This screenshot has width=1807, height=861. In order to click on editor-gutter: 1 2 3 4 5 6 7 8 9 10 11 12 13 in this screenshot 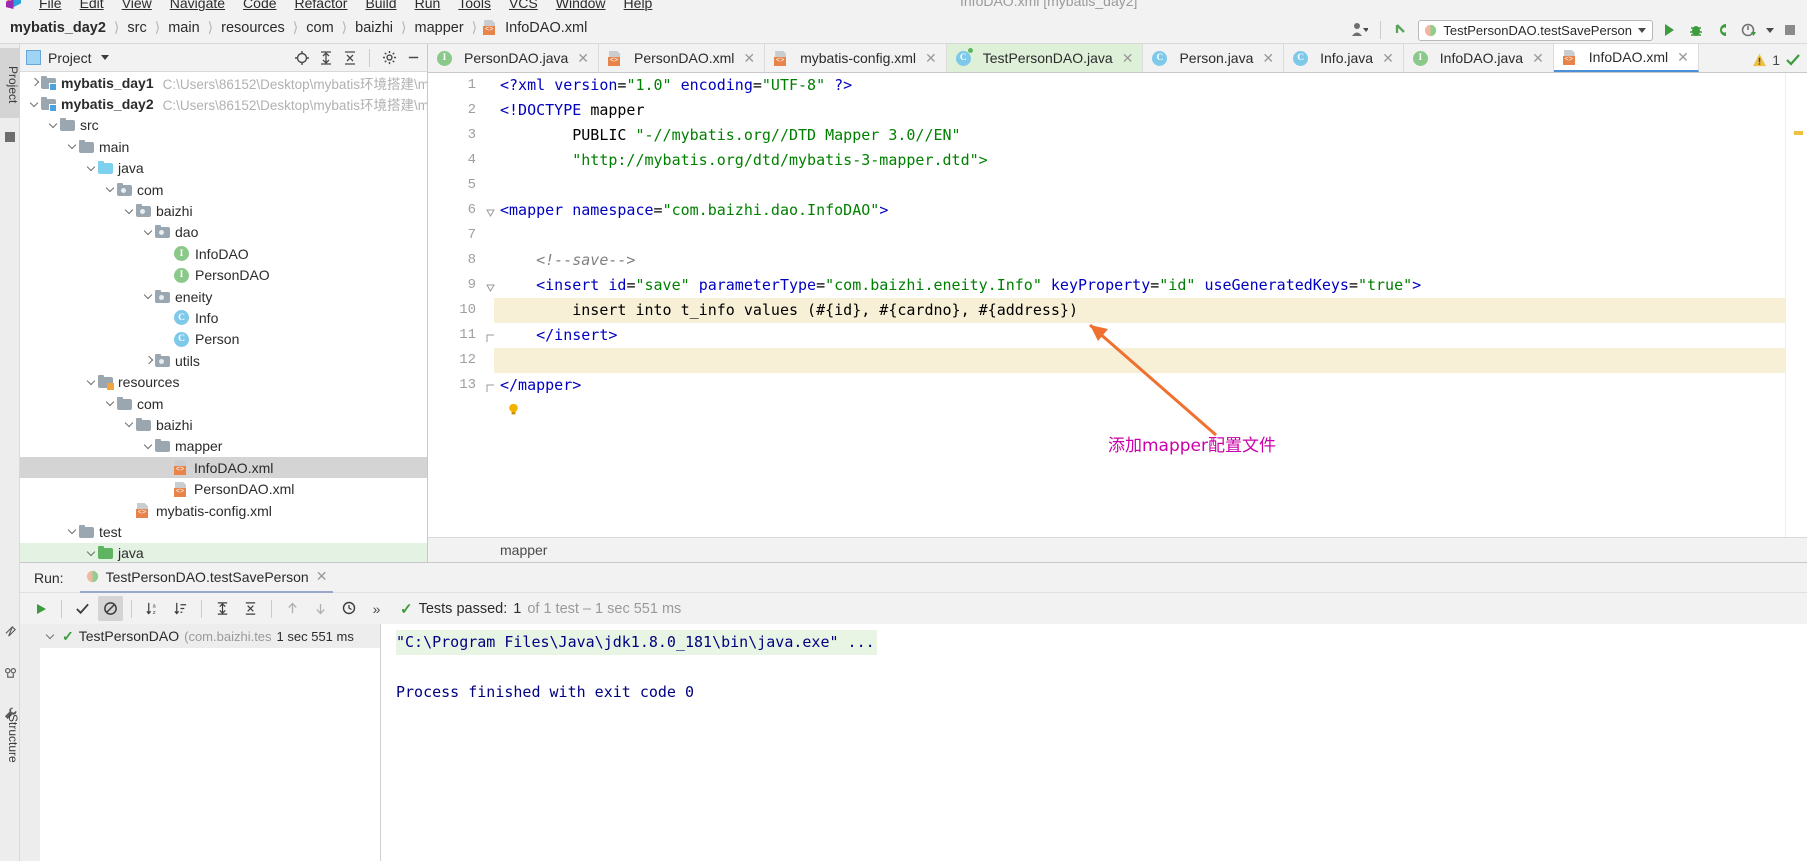, I will do `click(461, 305)`.